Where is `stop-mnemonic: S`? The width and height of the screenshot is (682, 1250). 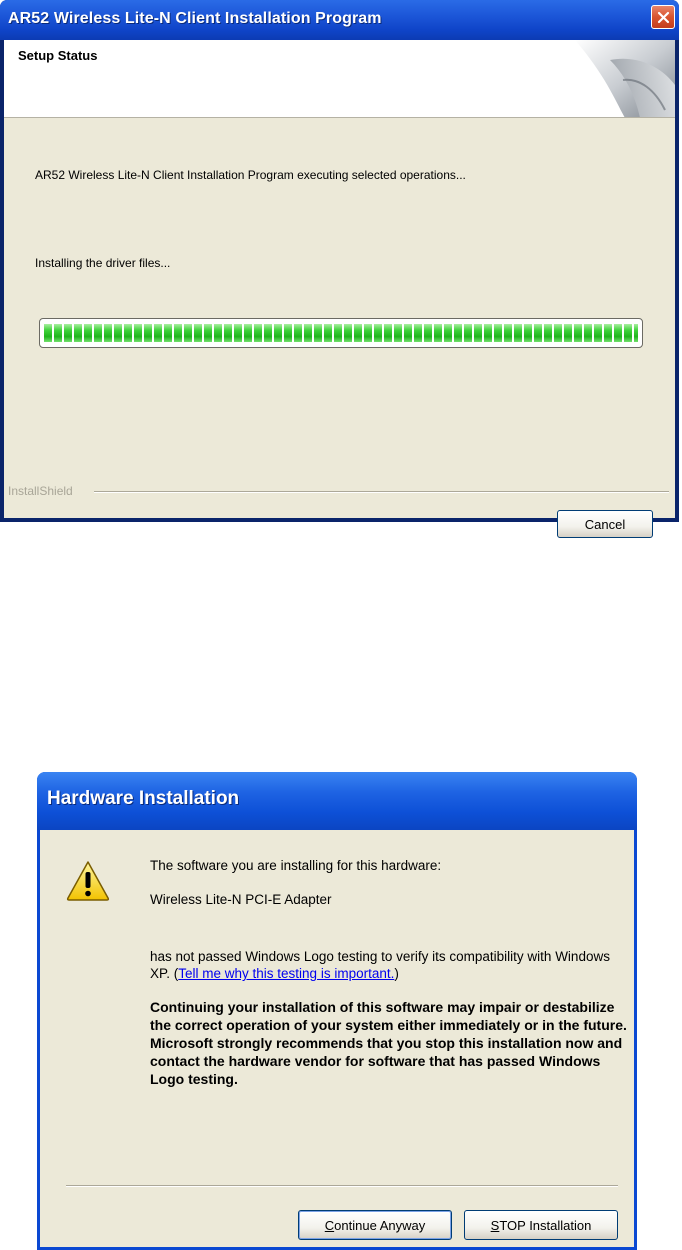
stop-mnemonic: S is located at coordinates (495, 1225).